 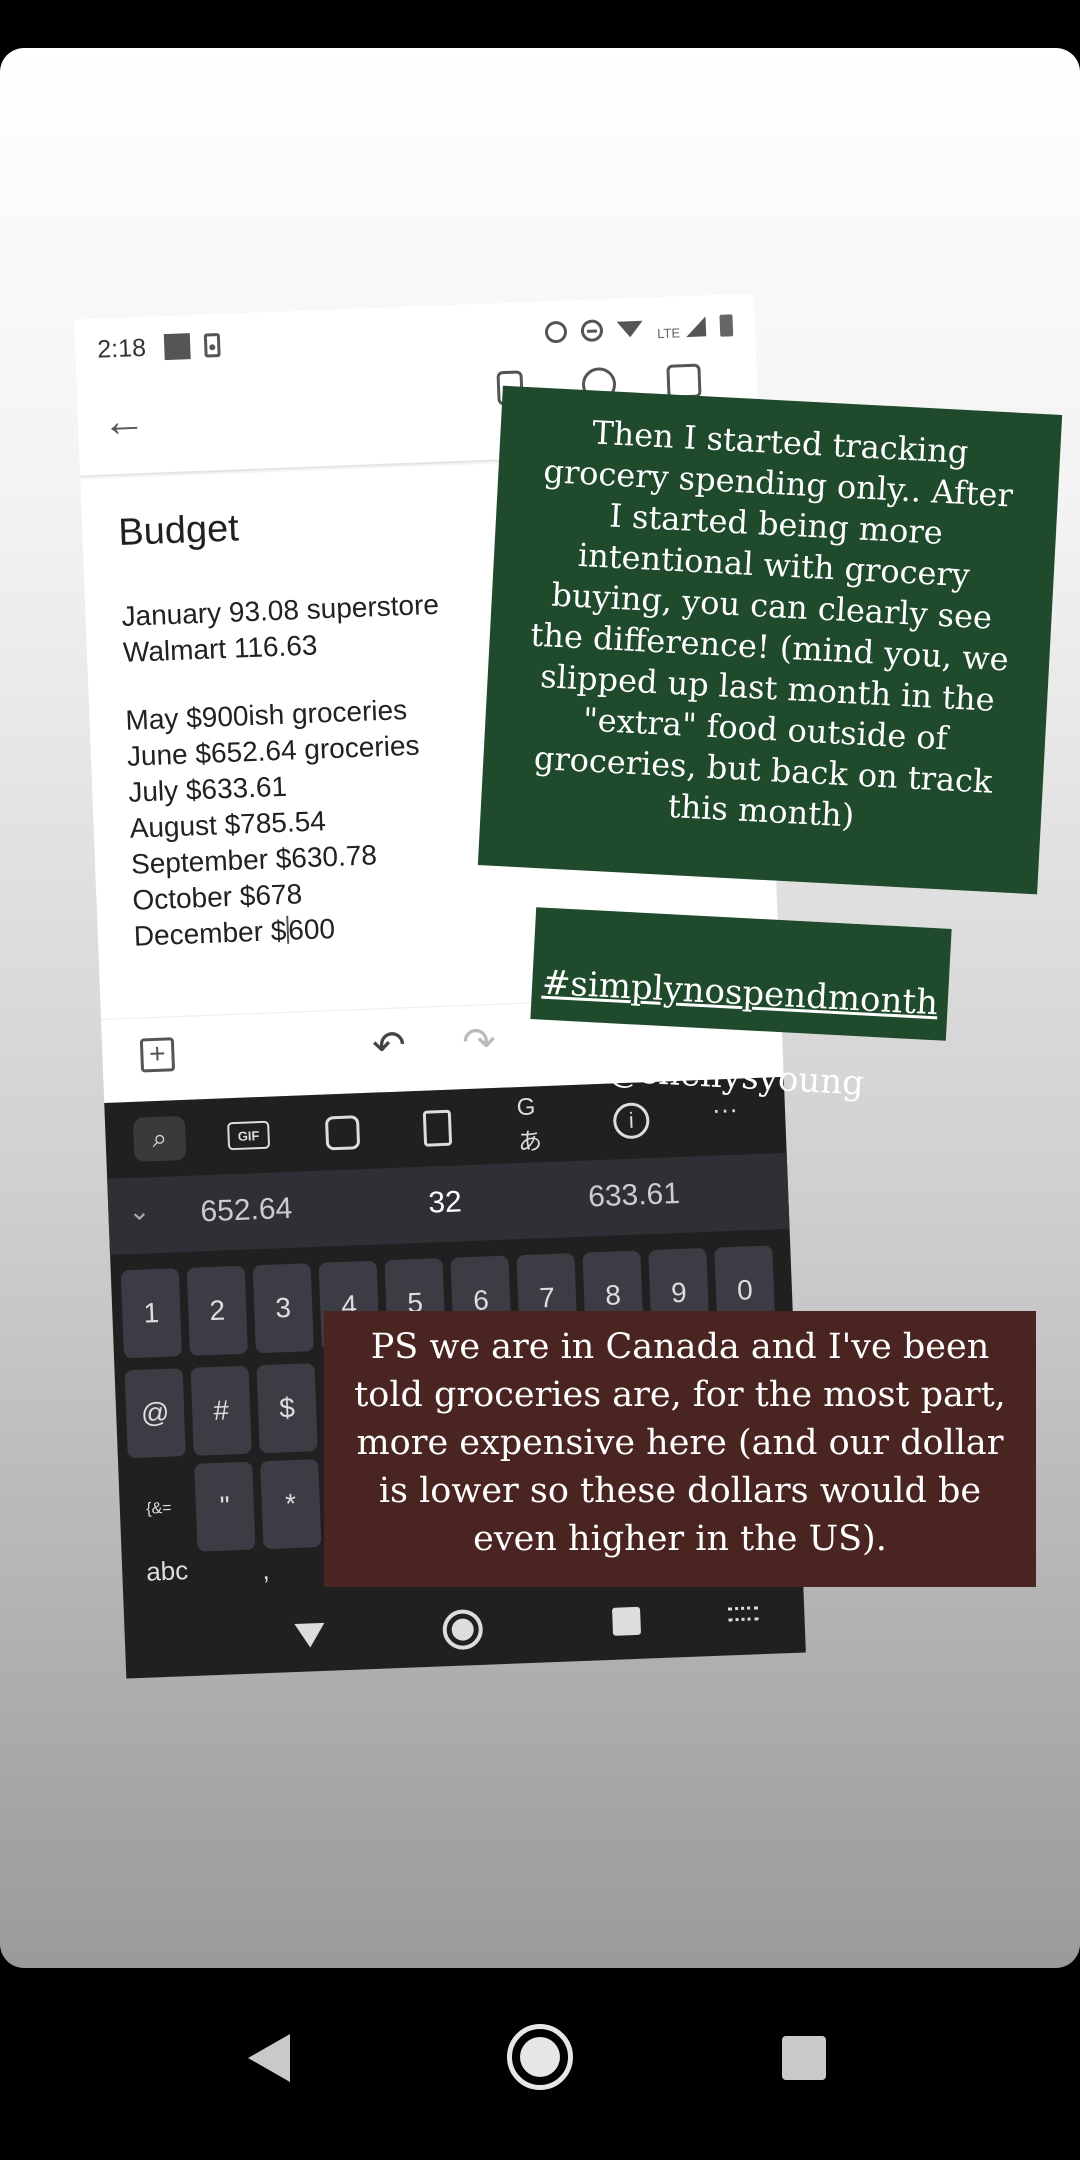 What do you see at coordinates (445, 1202) in the screenshot?
I see `suggestion-2: 32` at bounding box center [445, 1202].